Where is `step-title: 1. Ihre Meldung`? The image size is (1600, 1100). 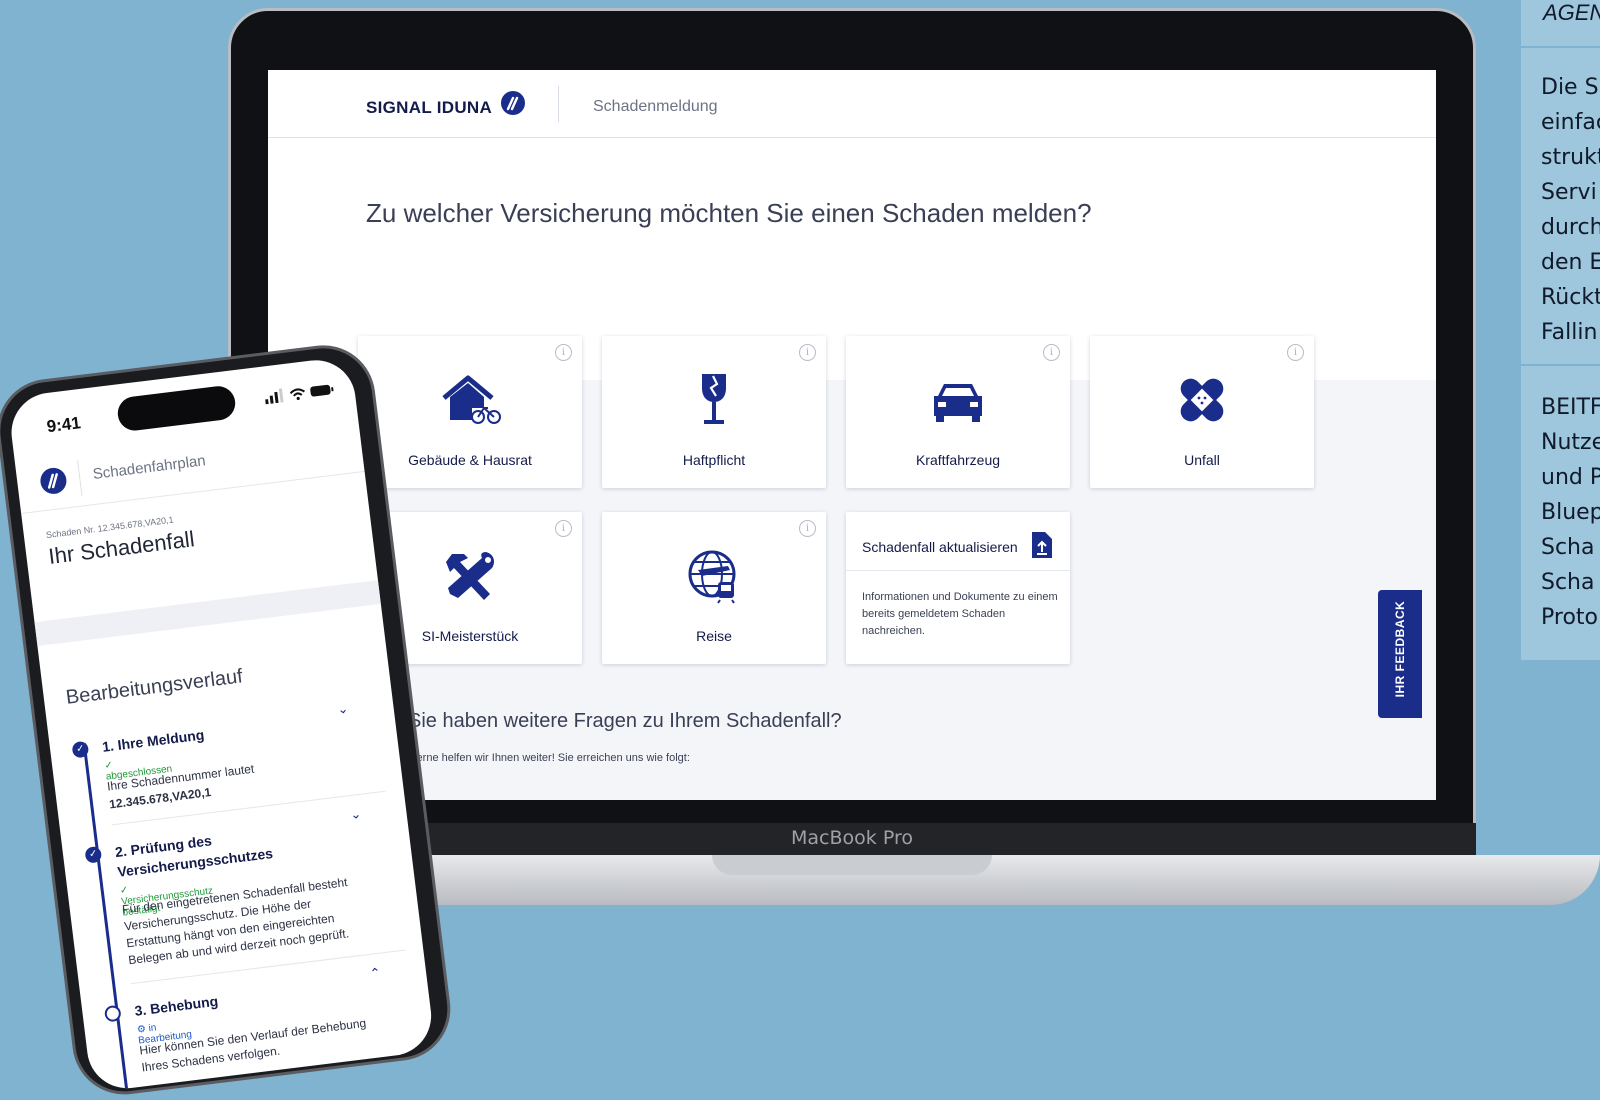 step-title: 1. Ihre Meldung is located at coordinates (153, 740).